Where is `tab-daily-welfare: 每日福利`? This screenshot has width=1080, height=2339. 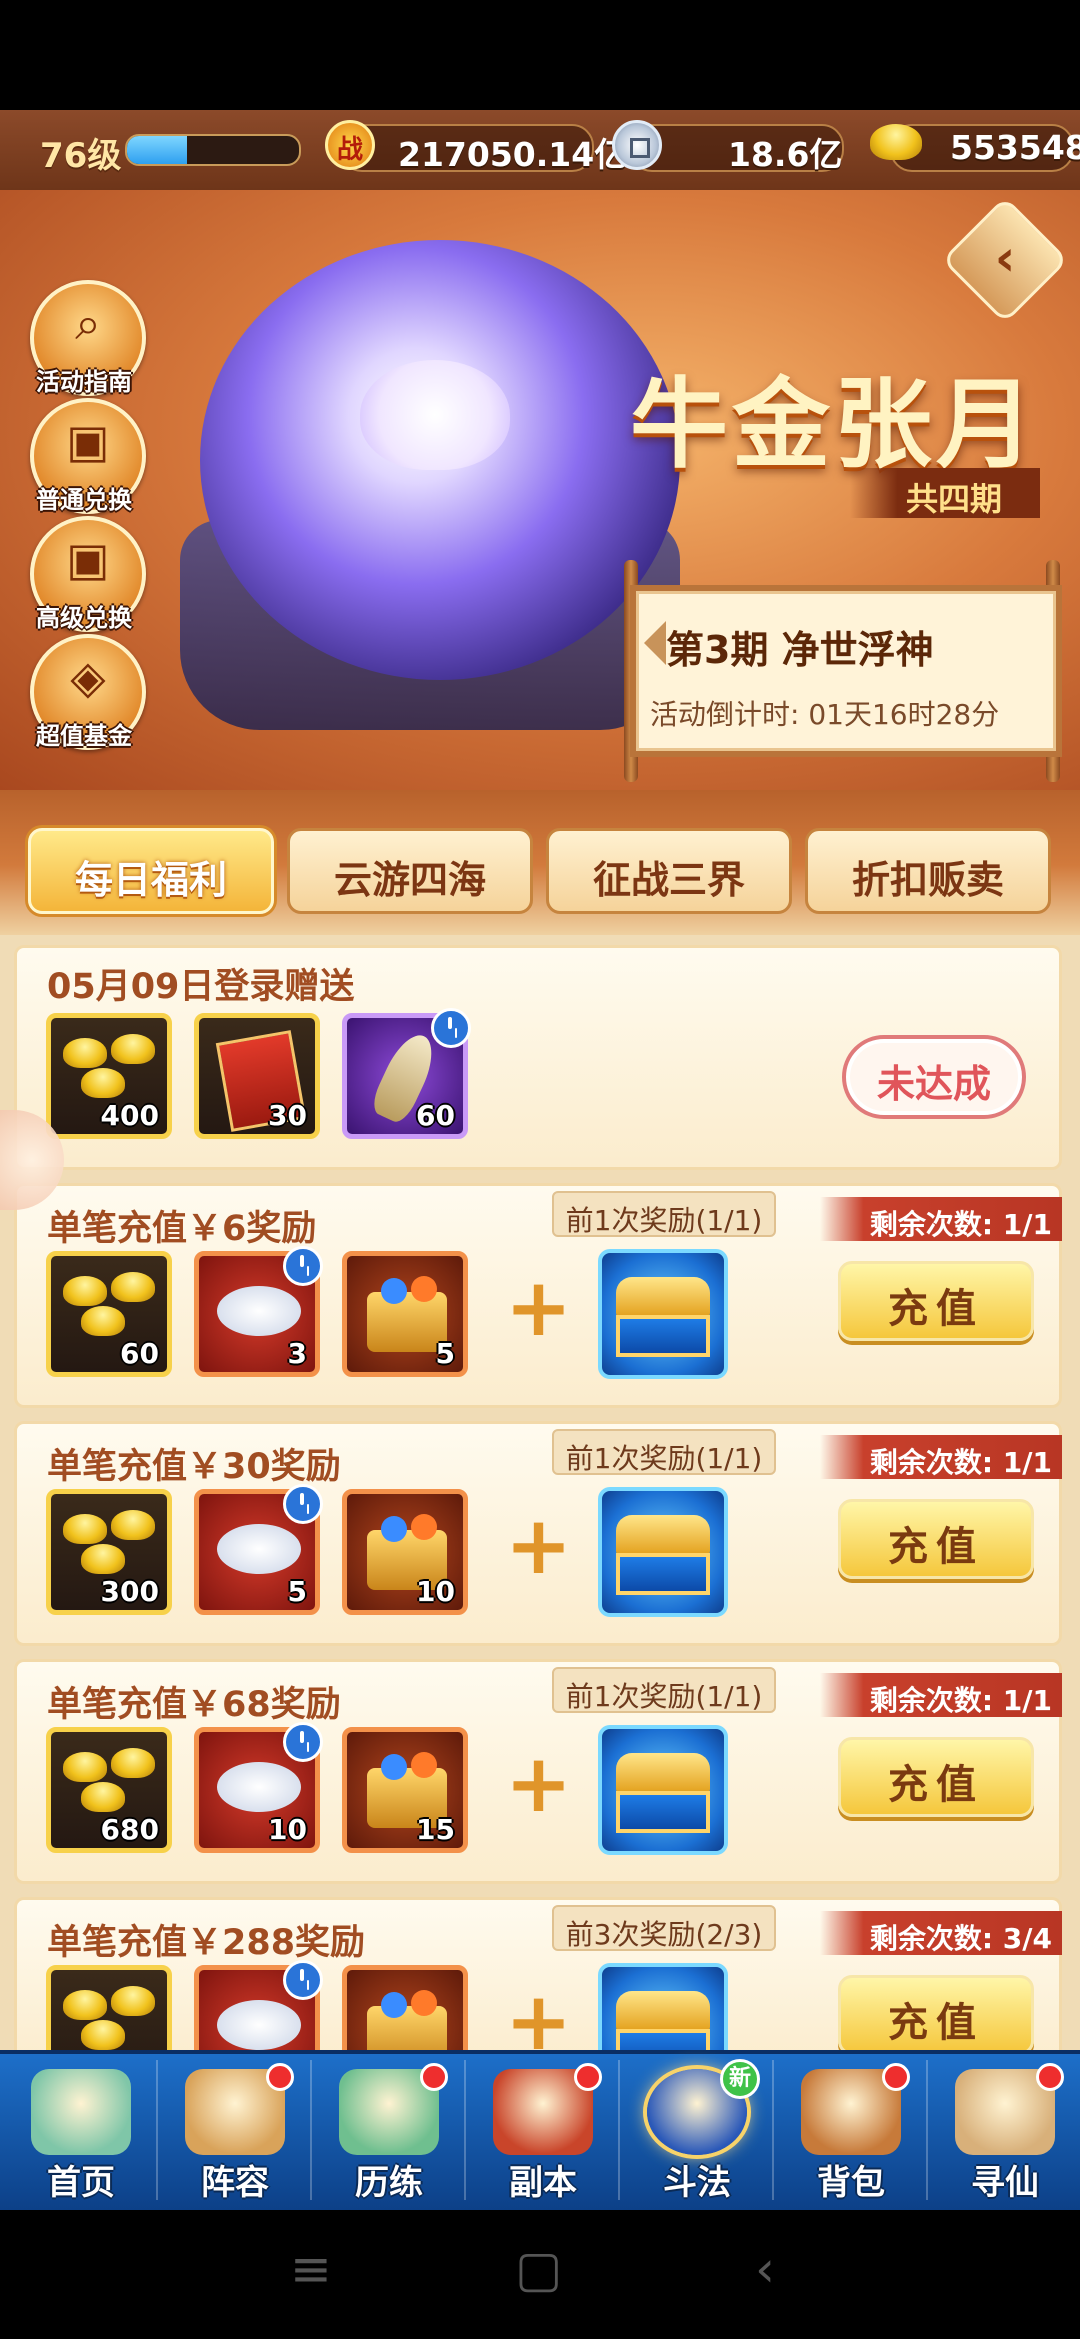 tab-daily-welfare: 每日福利 is located at coordinates (151, 871).